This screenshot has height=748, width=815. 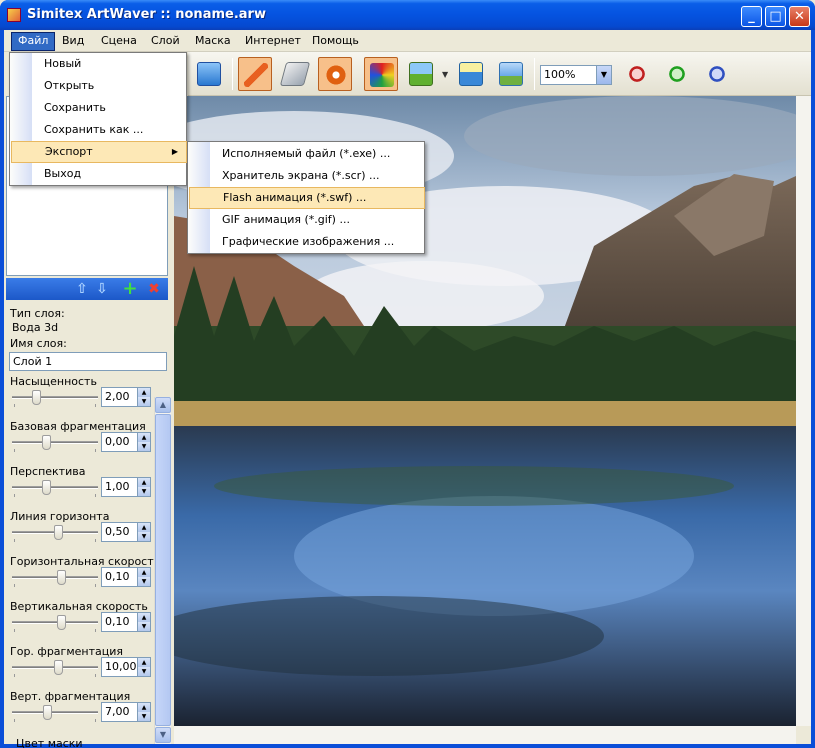 I want to click on tool-brush, so click(x=255, y=74).